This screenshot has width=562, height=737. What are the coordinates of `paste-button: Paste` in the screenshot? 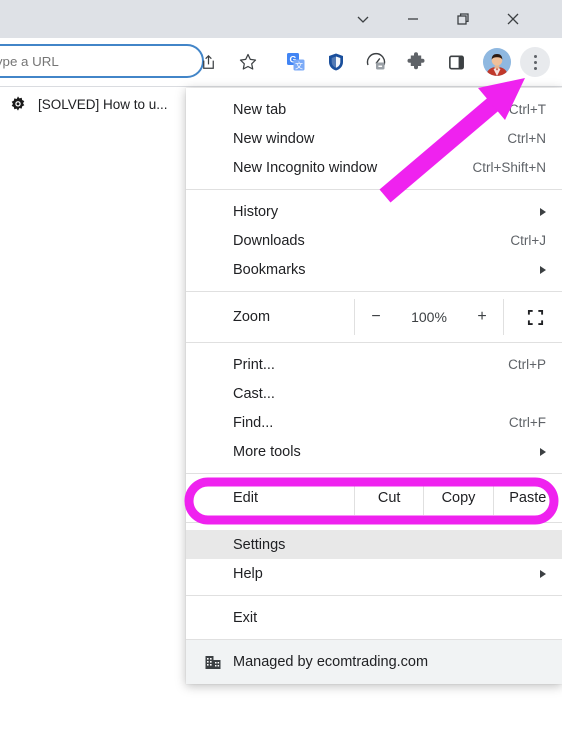 It's located at (527, 498).